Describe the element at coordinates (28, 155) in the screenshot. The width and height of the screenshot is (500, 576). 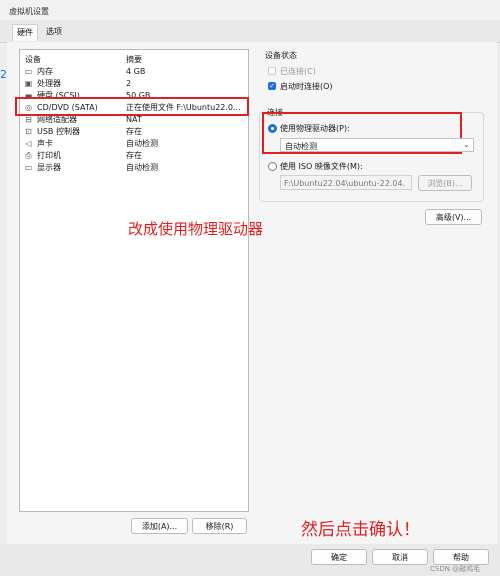
I see `printer-icon: ⎙` at that location.